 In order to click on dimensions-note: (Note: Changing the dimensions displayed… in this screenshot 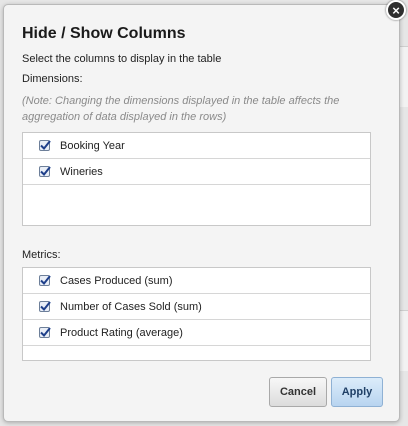, I will do `click(181, 109)`.